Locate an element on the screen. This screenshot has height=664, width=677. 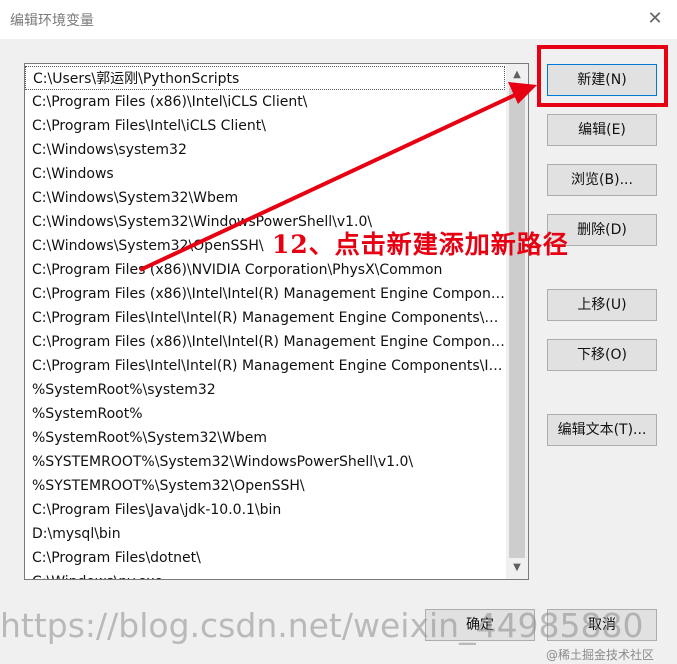
path-list-item: C:\Windows is located at coordinates (265, 174).